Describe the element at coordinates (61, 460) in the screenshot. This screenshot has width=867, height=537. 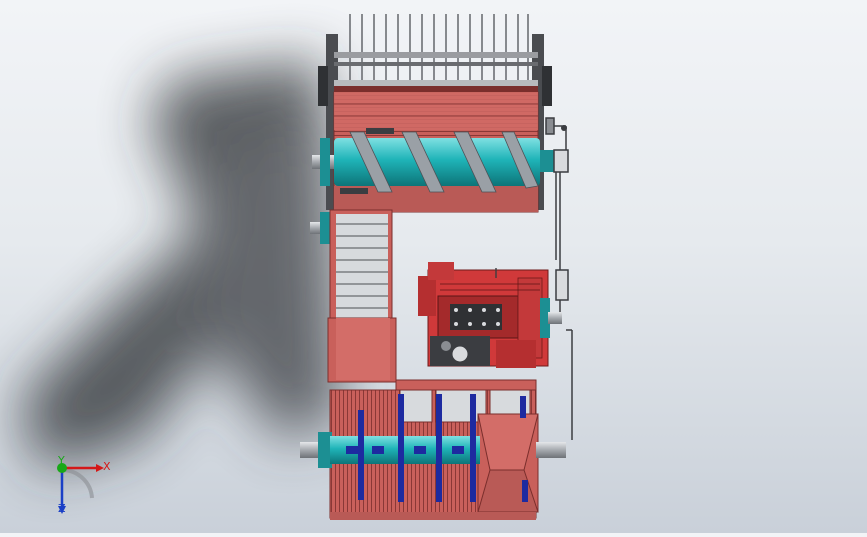
I see `triad-y-label: Y` at that location.